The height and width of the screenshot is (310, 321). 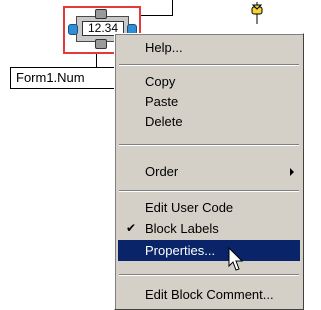 What do you see at coordinates (189, 207) in the screenshot?
I see `menu-item-label: Edit User Code` at bounding box center [189, 207].